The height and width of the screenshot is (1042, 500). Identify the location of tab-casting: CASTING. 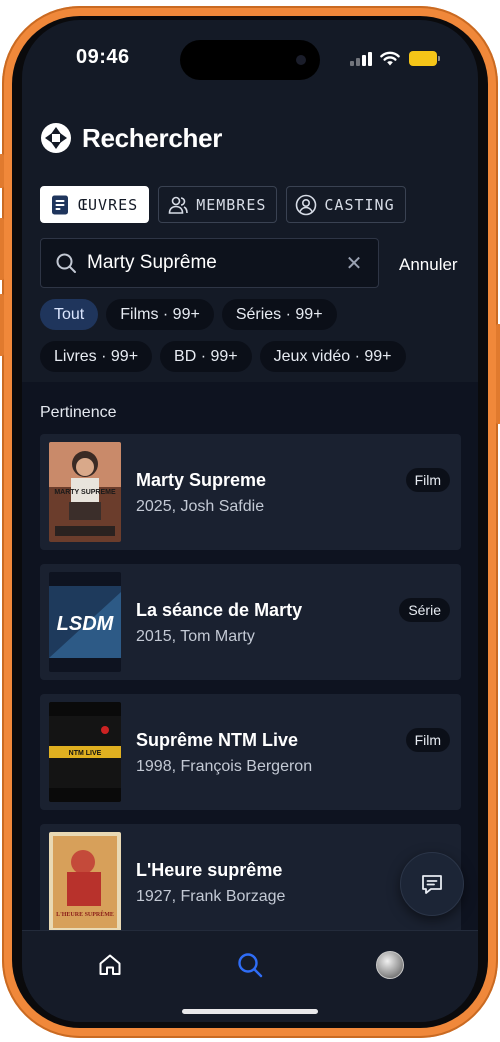
(346, 204).